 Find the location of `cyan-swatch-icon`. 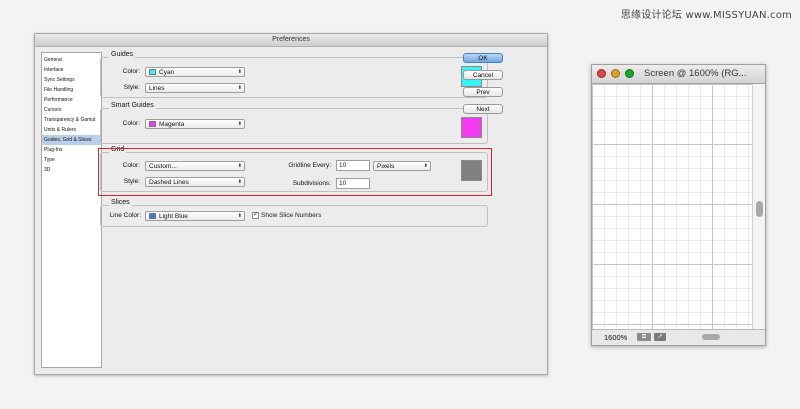

cyan-swatch-icon is located at coordinates (152, 72).